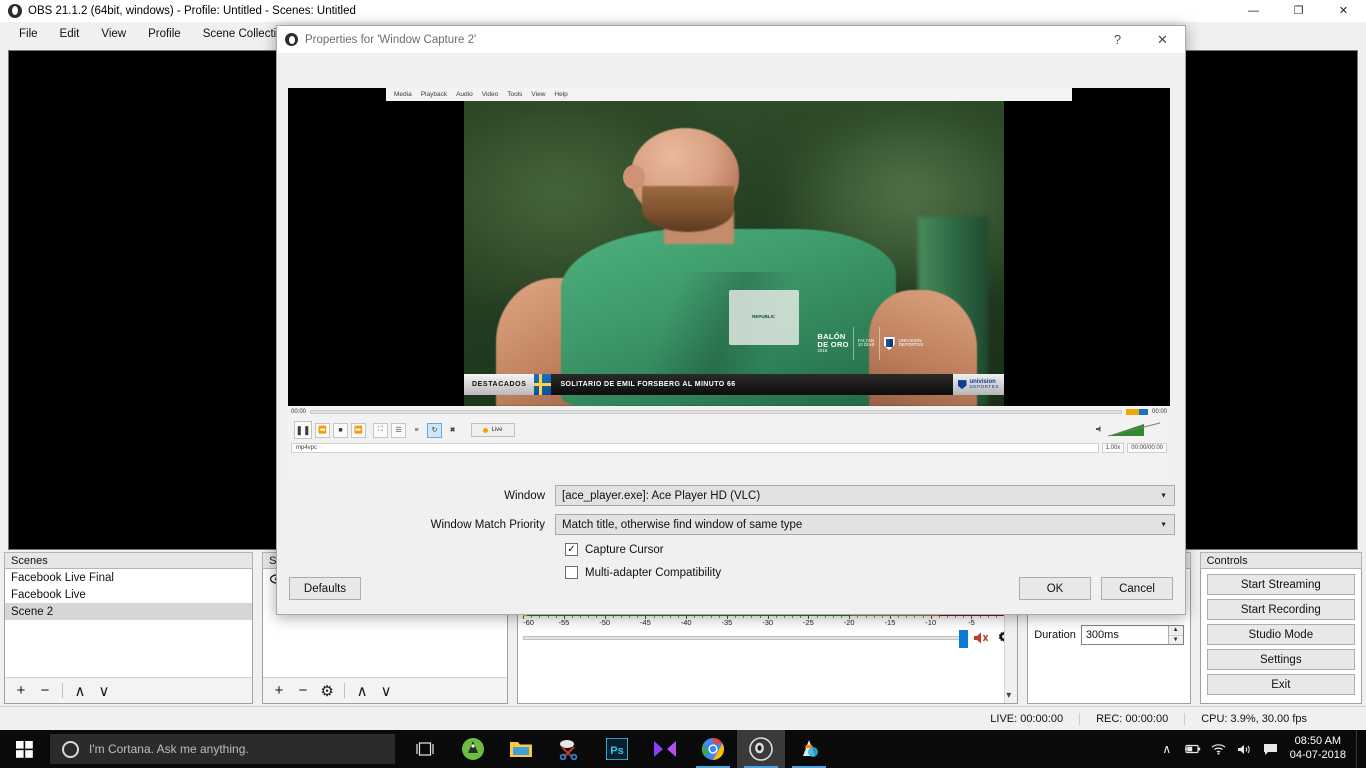 This screenshot has width=1366, height=768. Describe the element at coordinates (303, 691) in the screenshot. I see `remove-source-button: −` at that location.